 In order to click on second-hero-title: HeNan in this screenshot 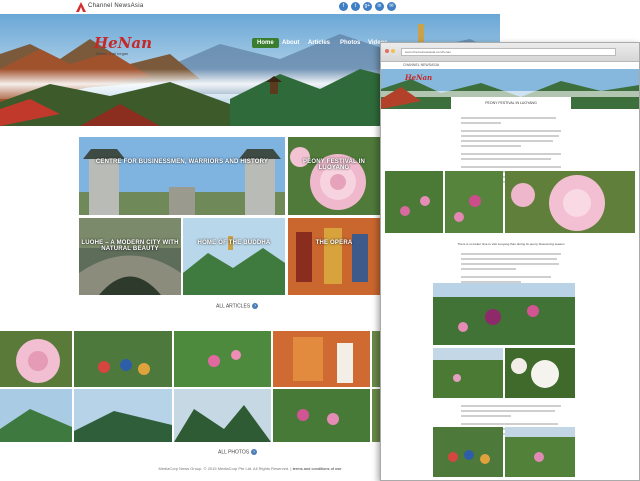, I will do `click(419, 77)`.